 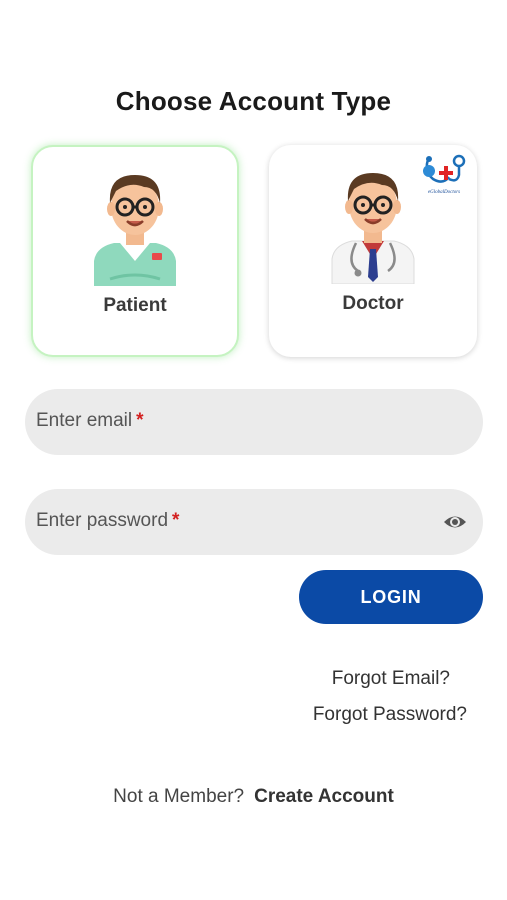 What do you see at coordinates (84, 420) in the screenshot?
I see `email-placeholder-text: Enter email` at bounding box center [84, 420].